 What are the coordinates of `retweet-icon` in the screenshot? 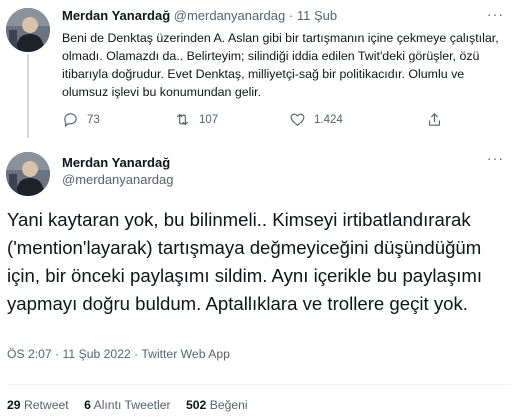 It's located at (182, 119).